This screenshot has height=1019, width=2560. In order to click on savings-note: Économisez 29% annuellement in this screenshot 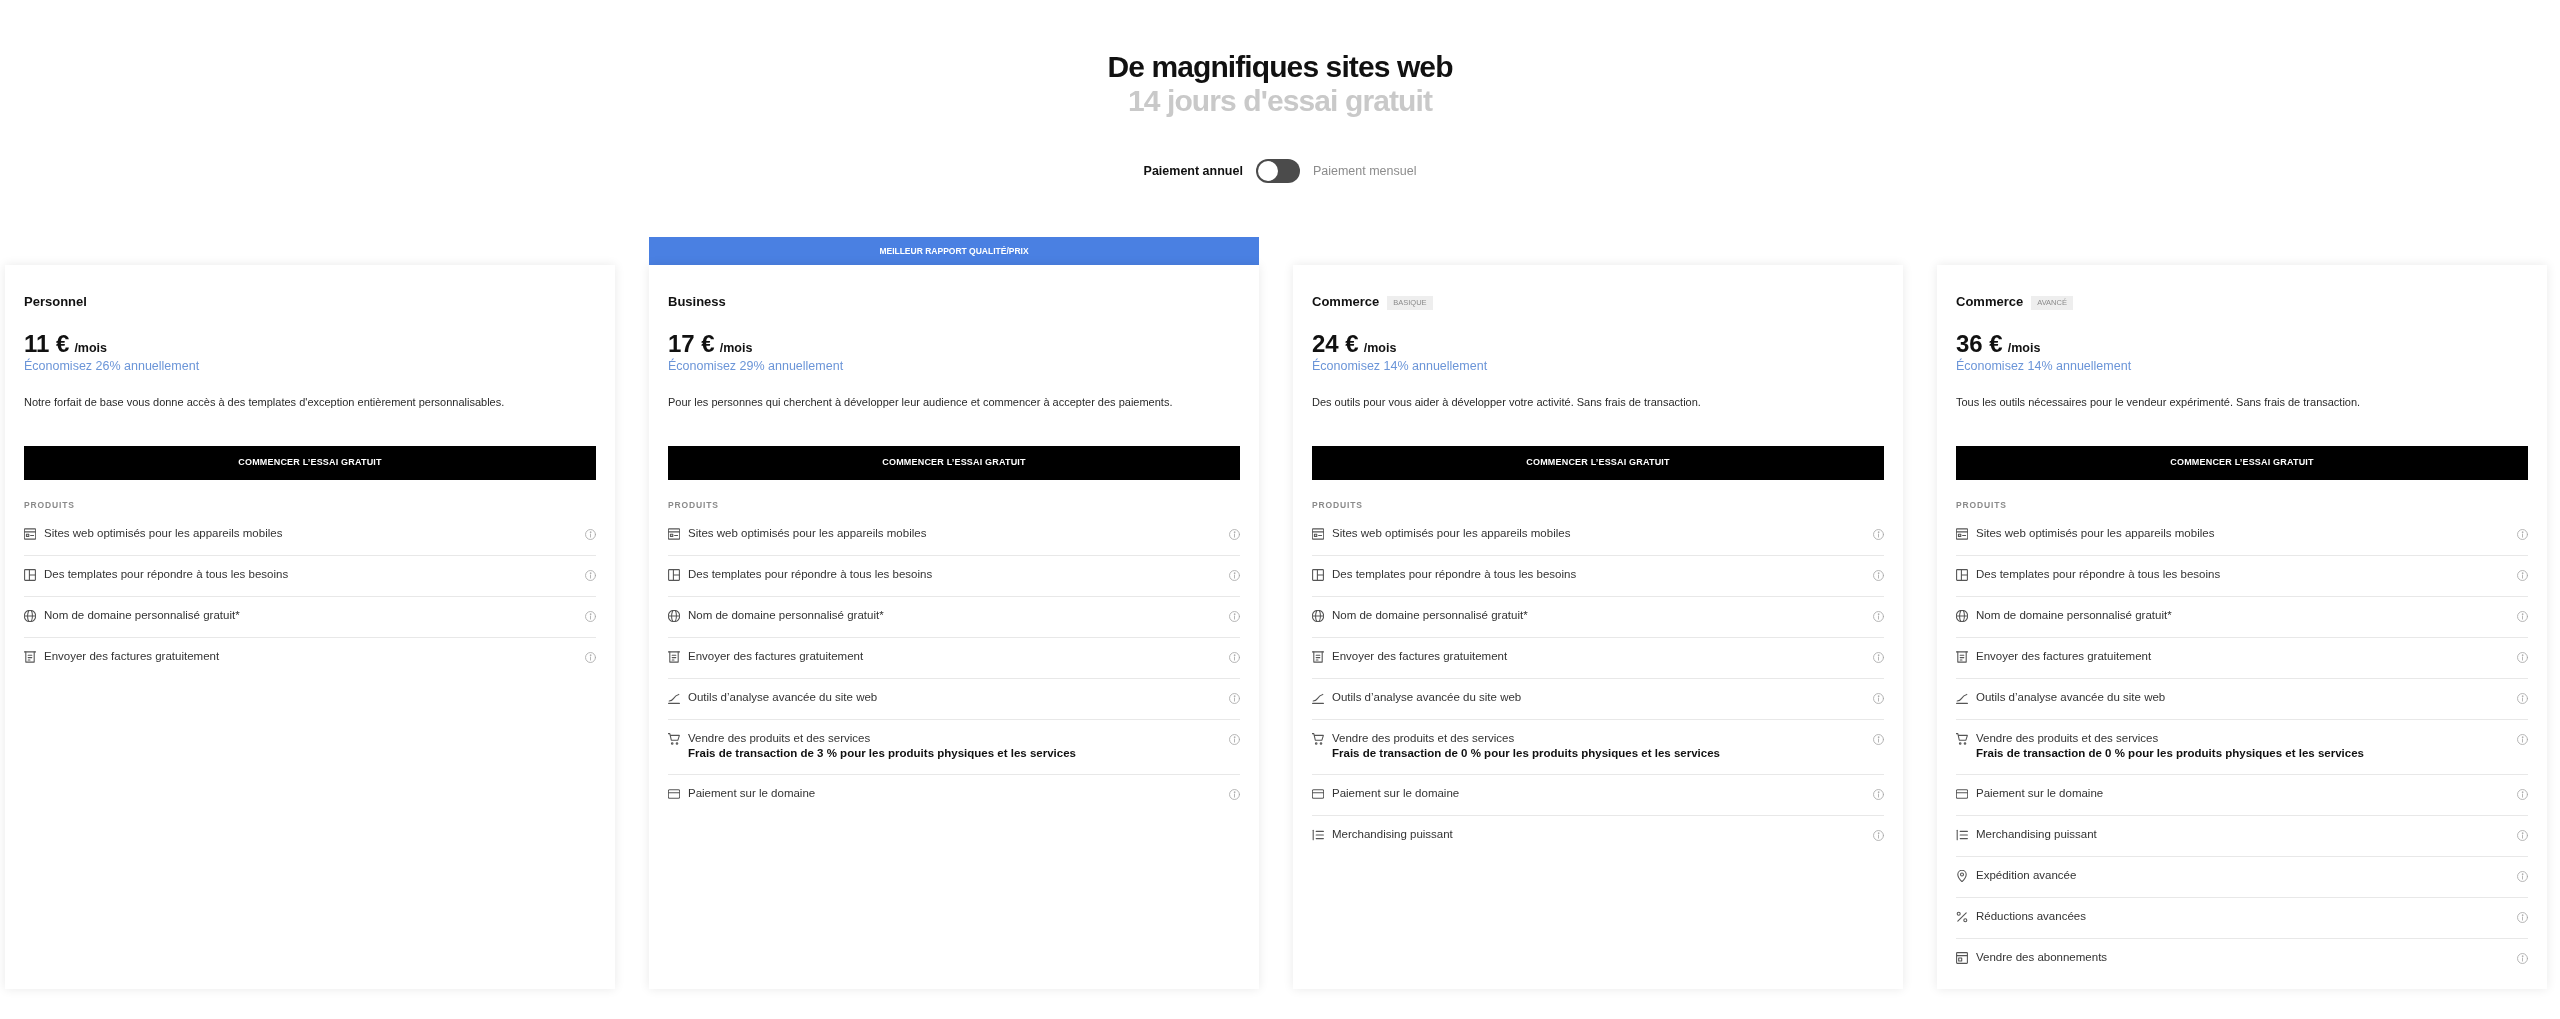, I will do `click(756, 366)`.